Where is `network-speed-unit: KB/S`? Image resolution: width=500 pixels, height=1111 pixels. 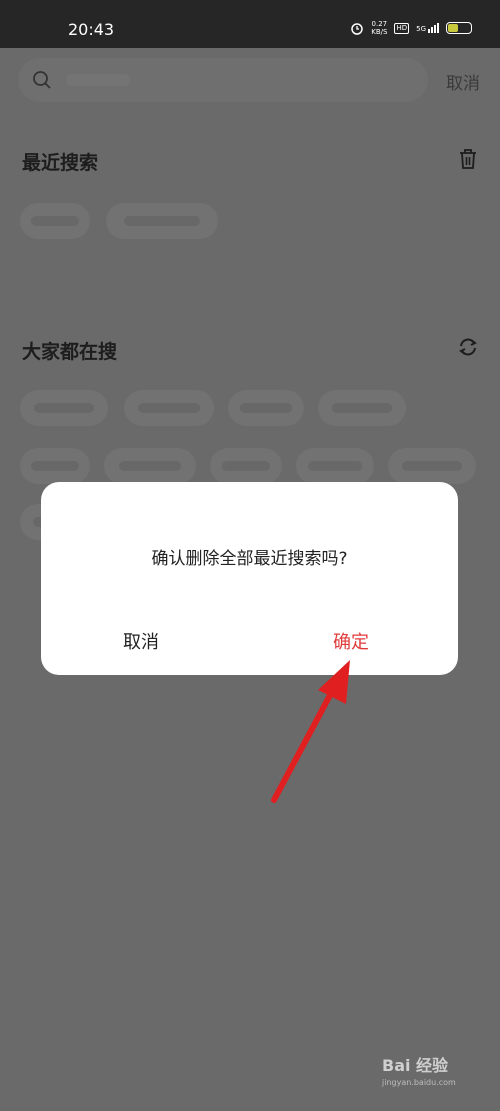
network-speed-unit: KB/S is located at coordinates (379, 32).